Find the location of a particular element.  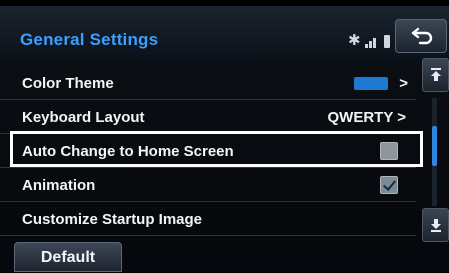

scroll-to-top-icon is located at coordinates (436, 74).